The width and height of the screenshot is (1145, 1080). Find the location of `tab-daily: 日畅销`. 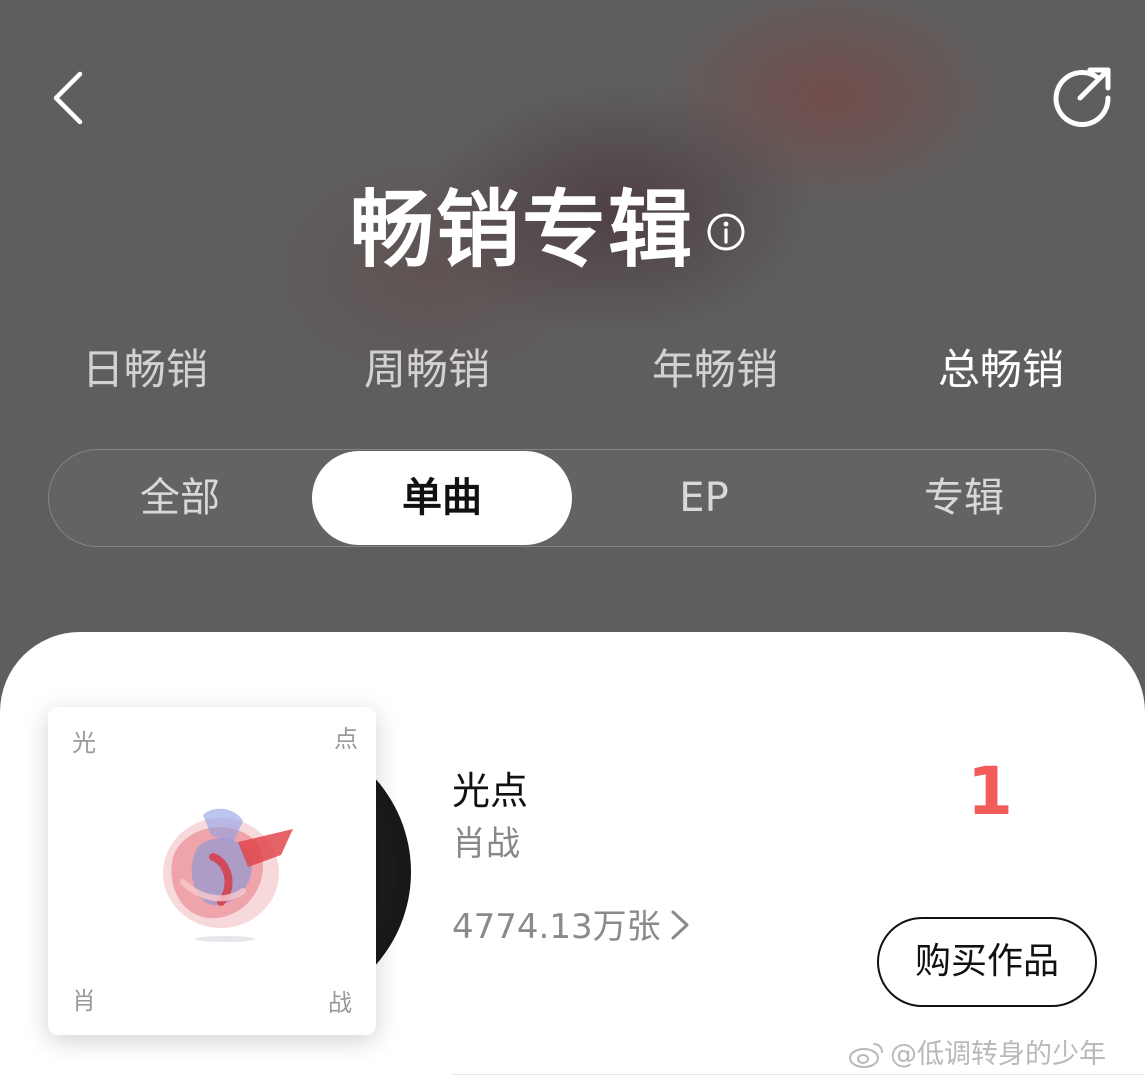

tab-daily: 日畅销 is located at coordinates (145, 370).